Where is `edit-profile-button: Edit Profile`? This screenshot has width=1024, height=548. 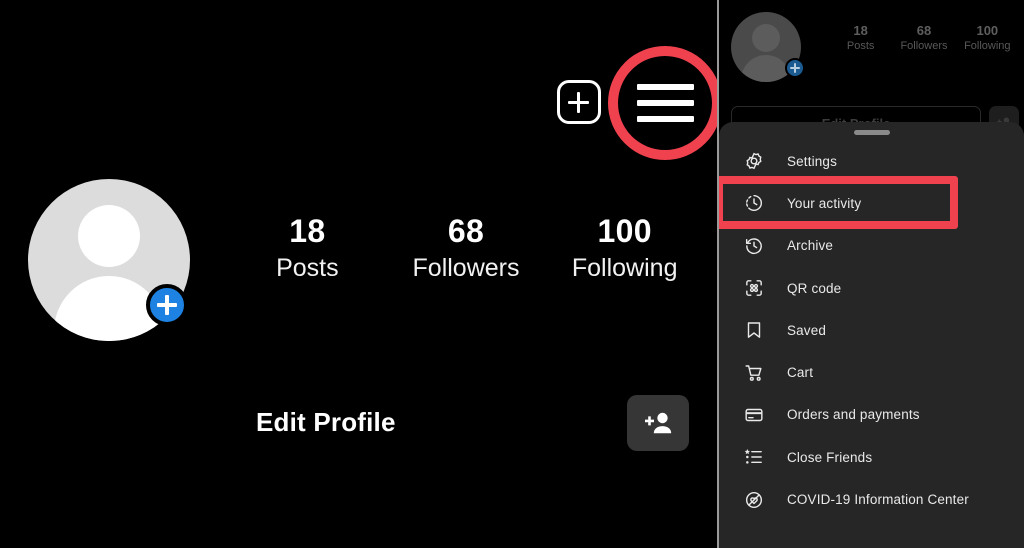
edit-profile-button: Edit Profile is located at coordinates (326, 422).